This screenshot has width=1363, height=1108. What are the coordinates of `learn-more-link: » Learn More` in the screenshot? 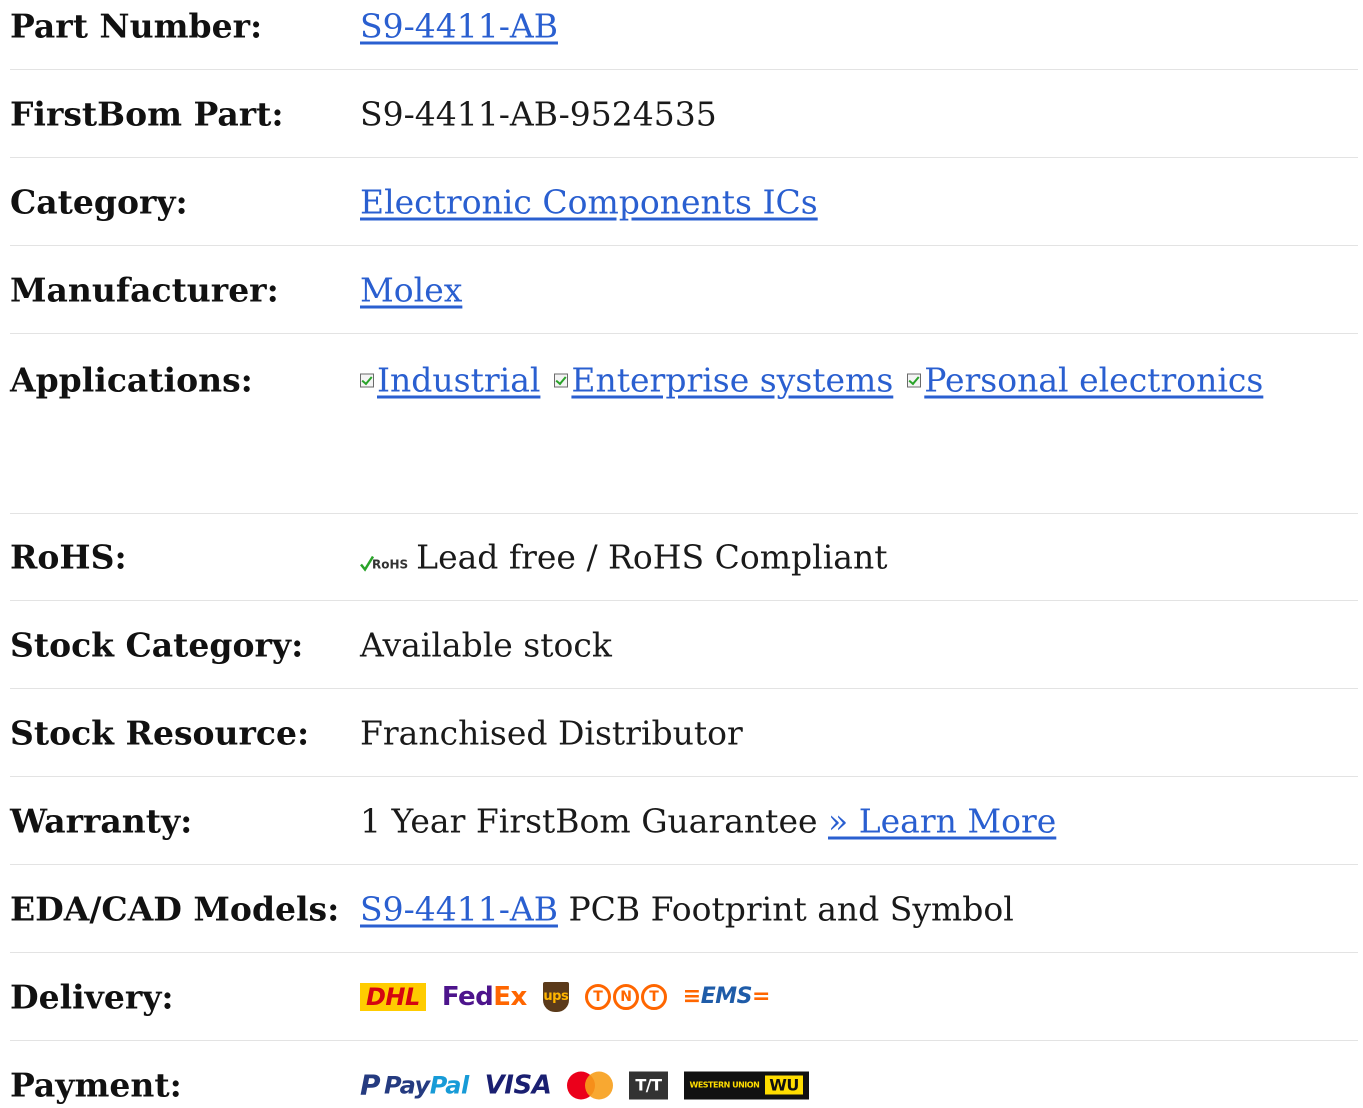 It's located at (942, 820).